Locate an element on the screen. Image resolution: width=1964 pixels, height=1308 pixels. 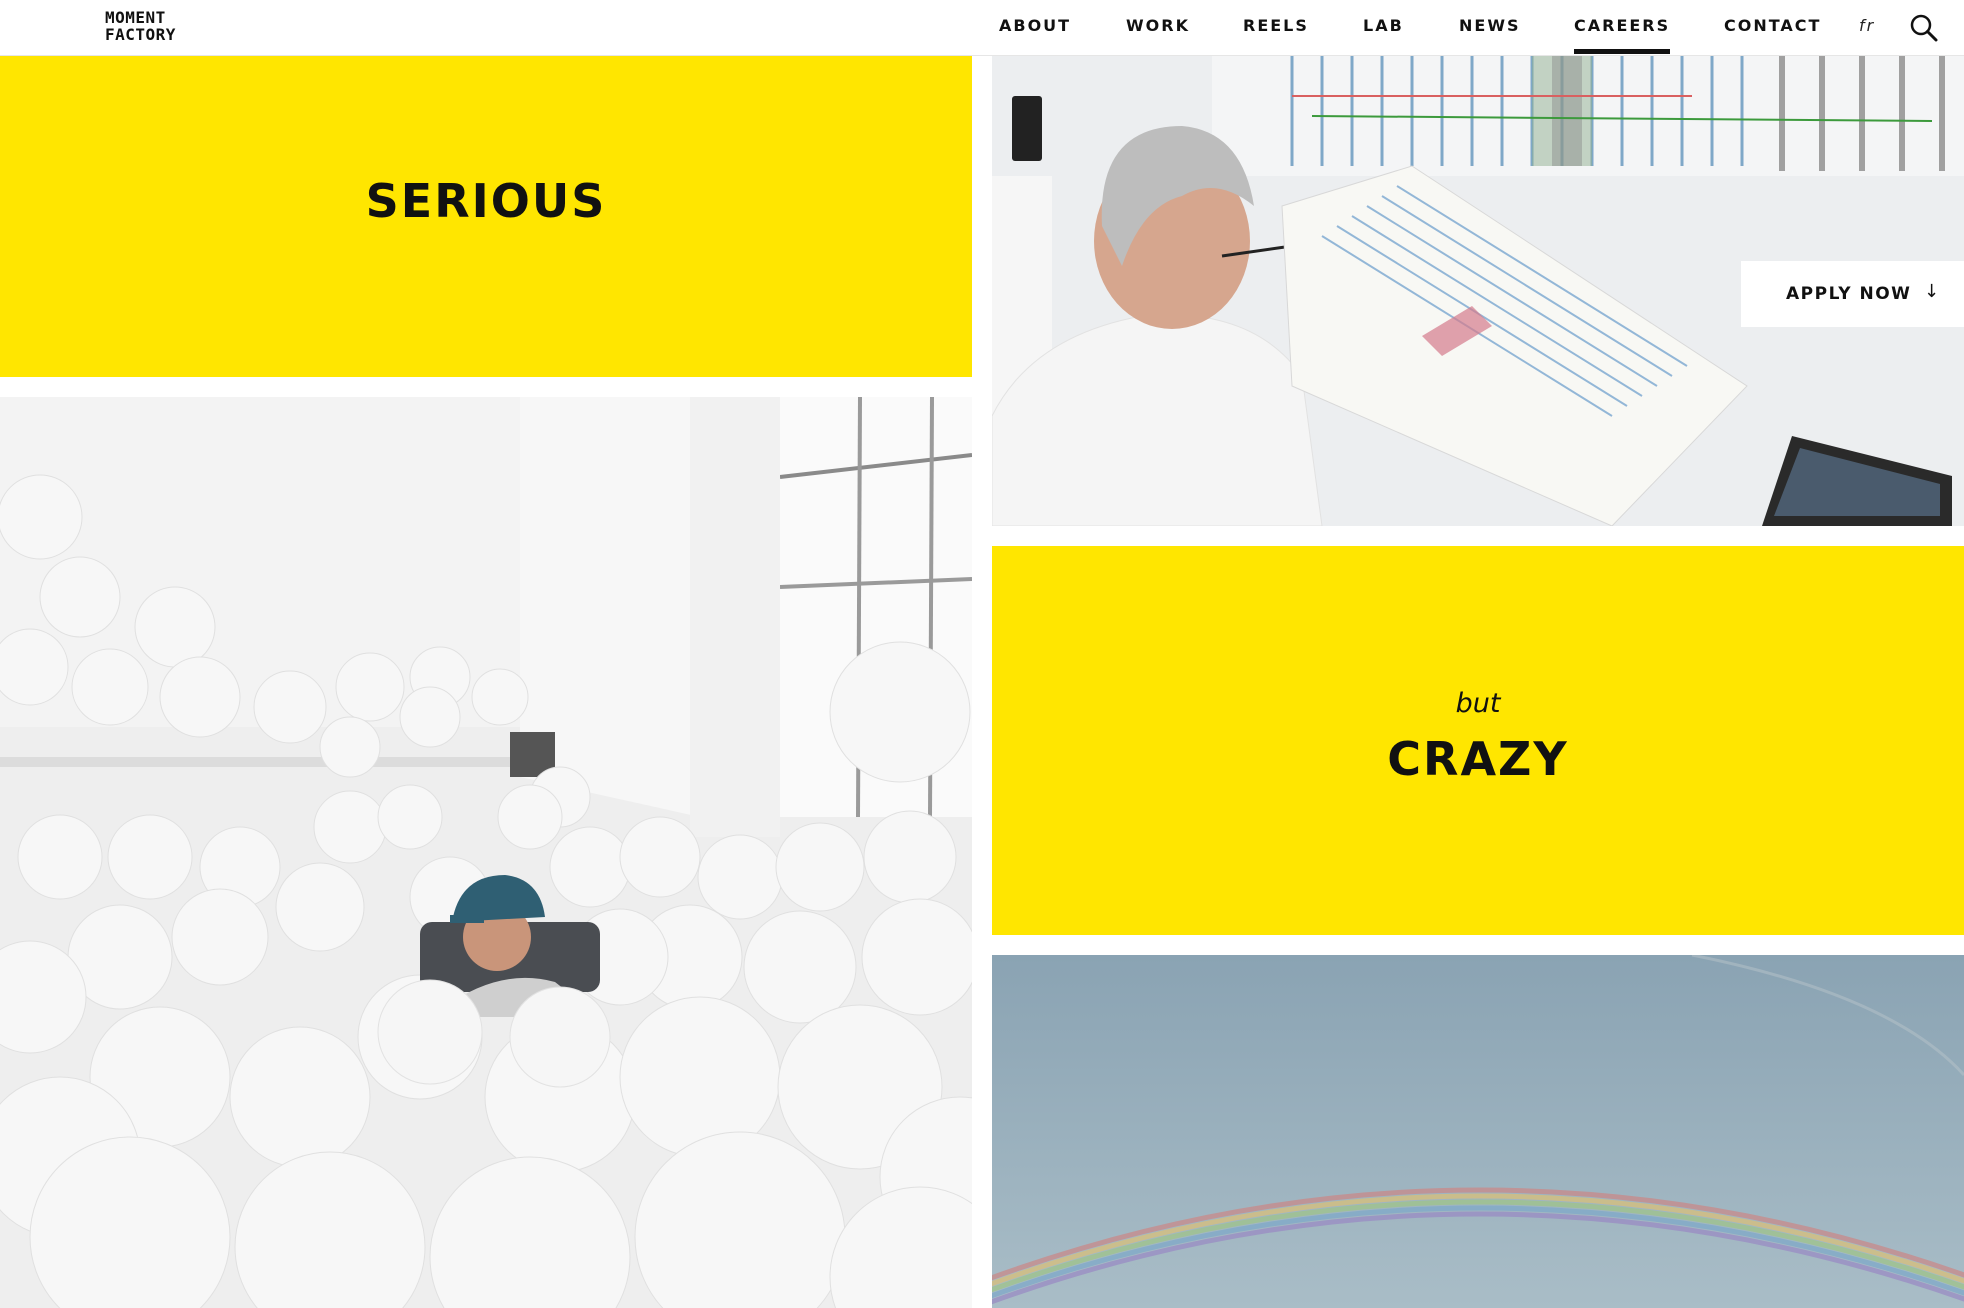
arrow-down-icon: ↓ is located at coordinates (1932, 291).